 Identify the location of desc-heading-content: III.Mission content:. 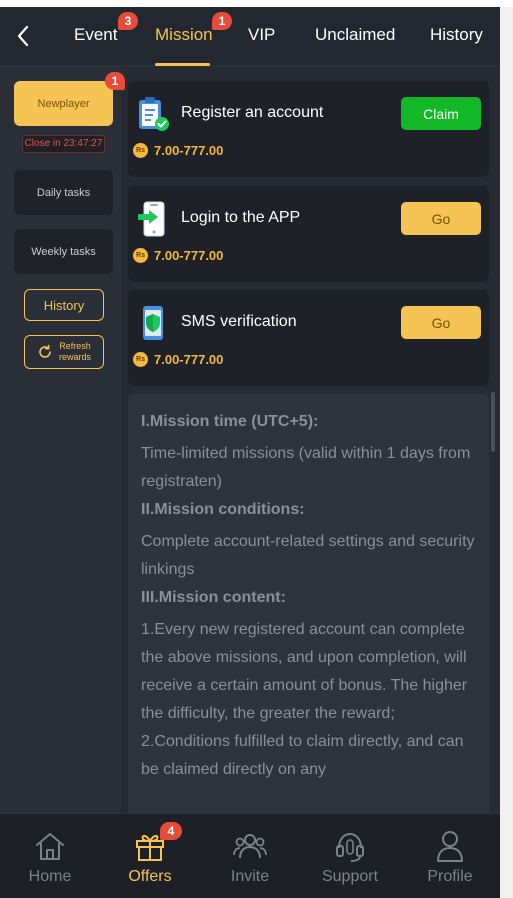
(213, 597).